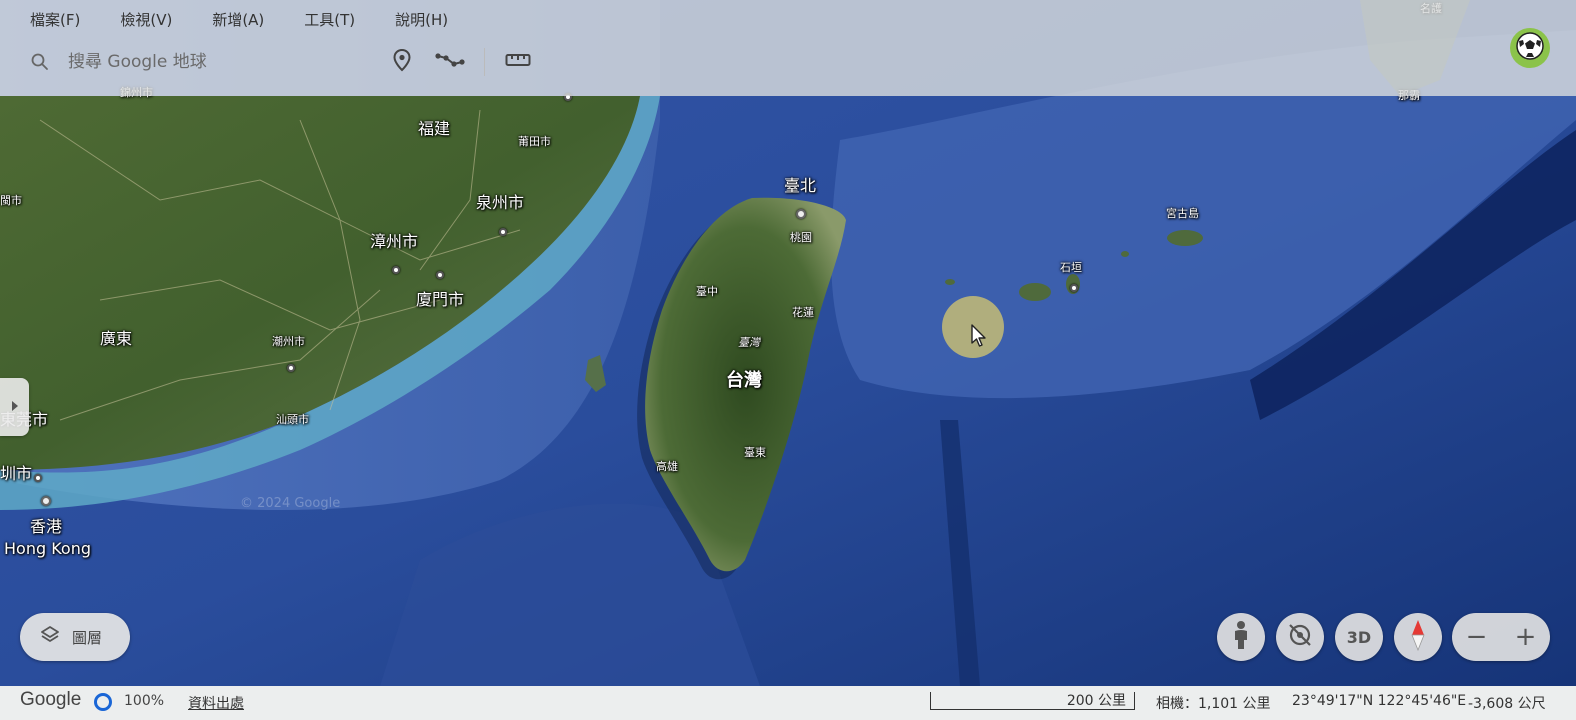 The width and height of the screenshot is (1576, 720). I want to click on menu-tools: 工具(T), so click(329, 19).